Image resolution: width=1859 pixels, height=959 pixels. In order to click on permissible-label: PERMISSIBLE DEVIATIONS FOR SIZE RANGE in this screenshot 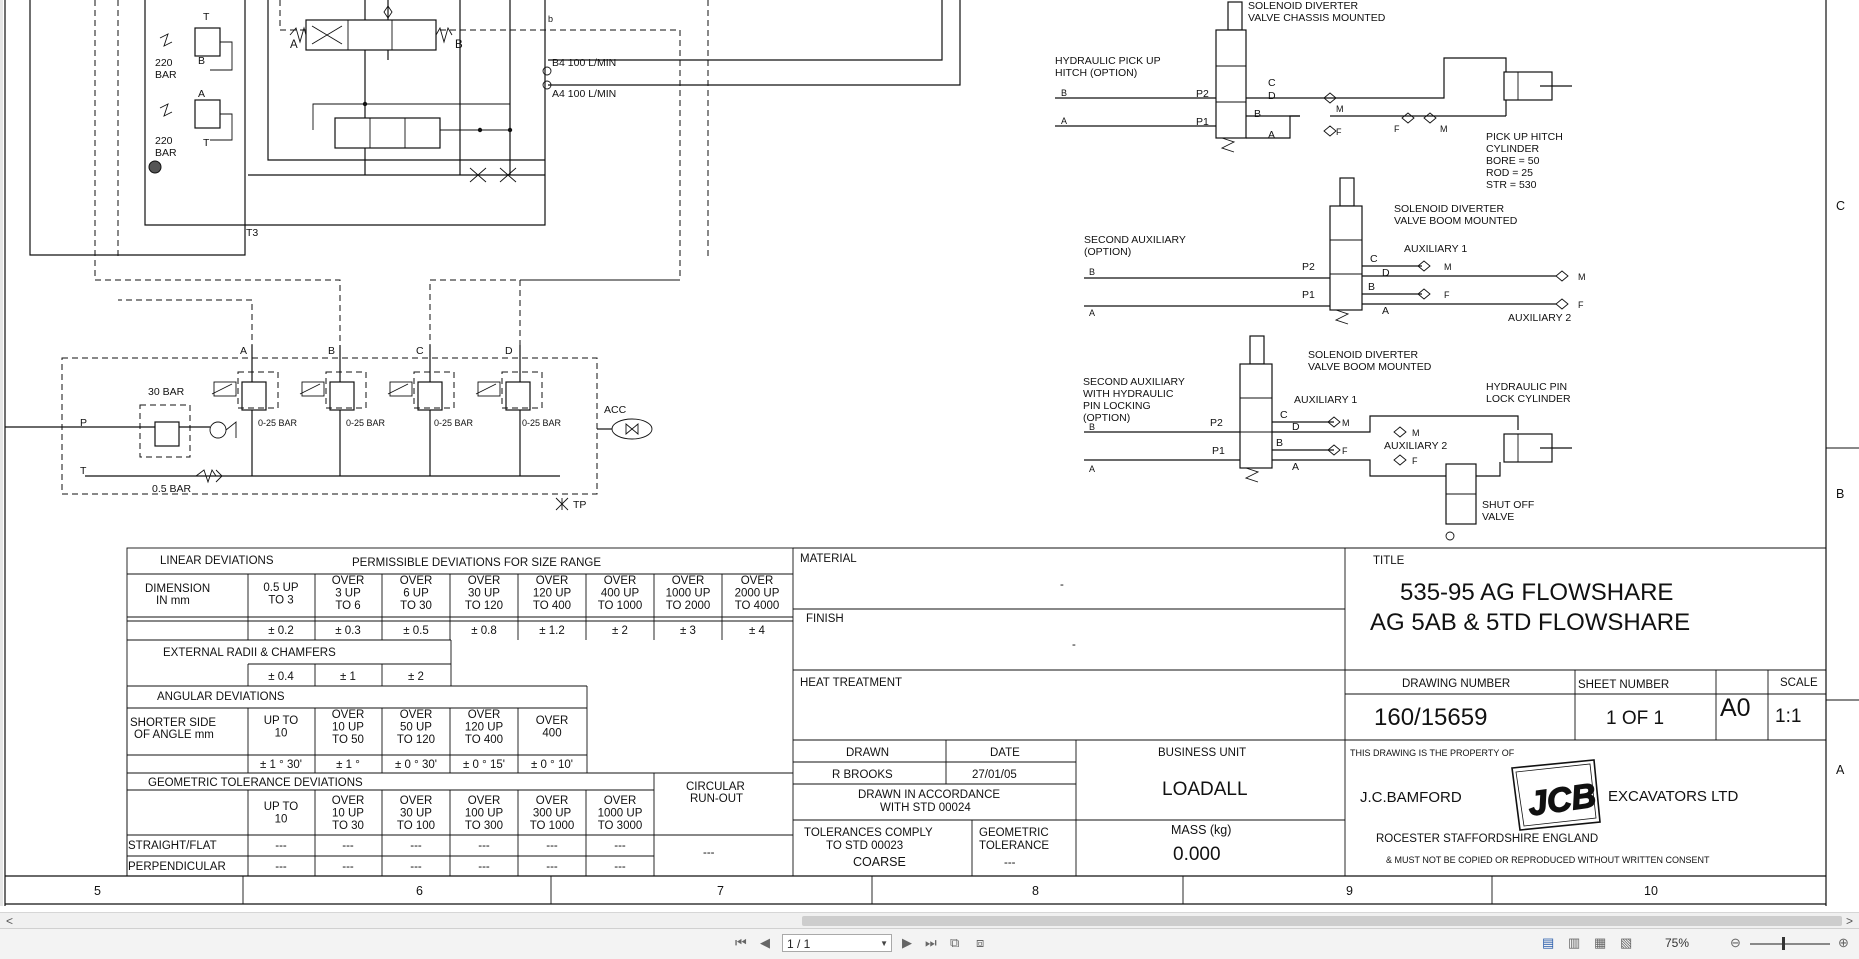, I will do `click(476, 563)`.